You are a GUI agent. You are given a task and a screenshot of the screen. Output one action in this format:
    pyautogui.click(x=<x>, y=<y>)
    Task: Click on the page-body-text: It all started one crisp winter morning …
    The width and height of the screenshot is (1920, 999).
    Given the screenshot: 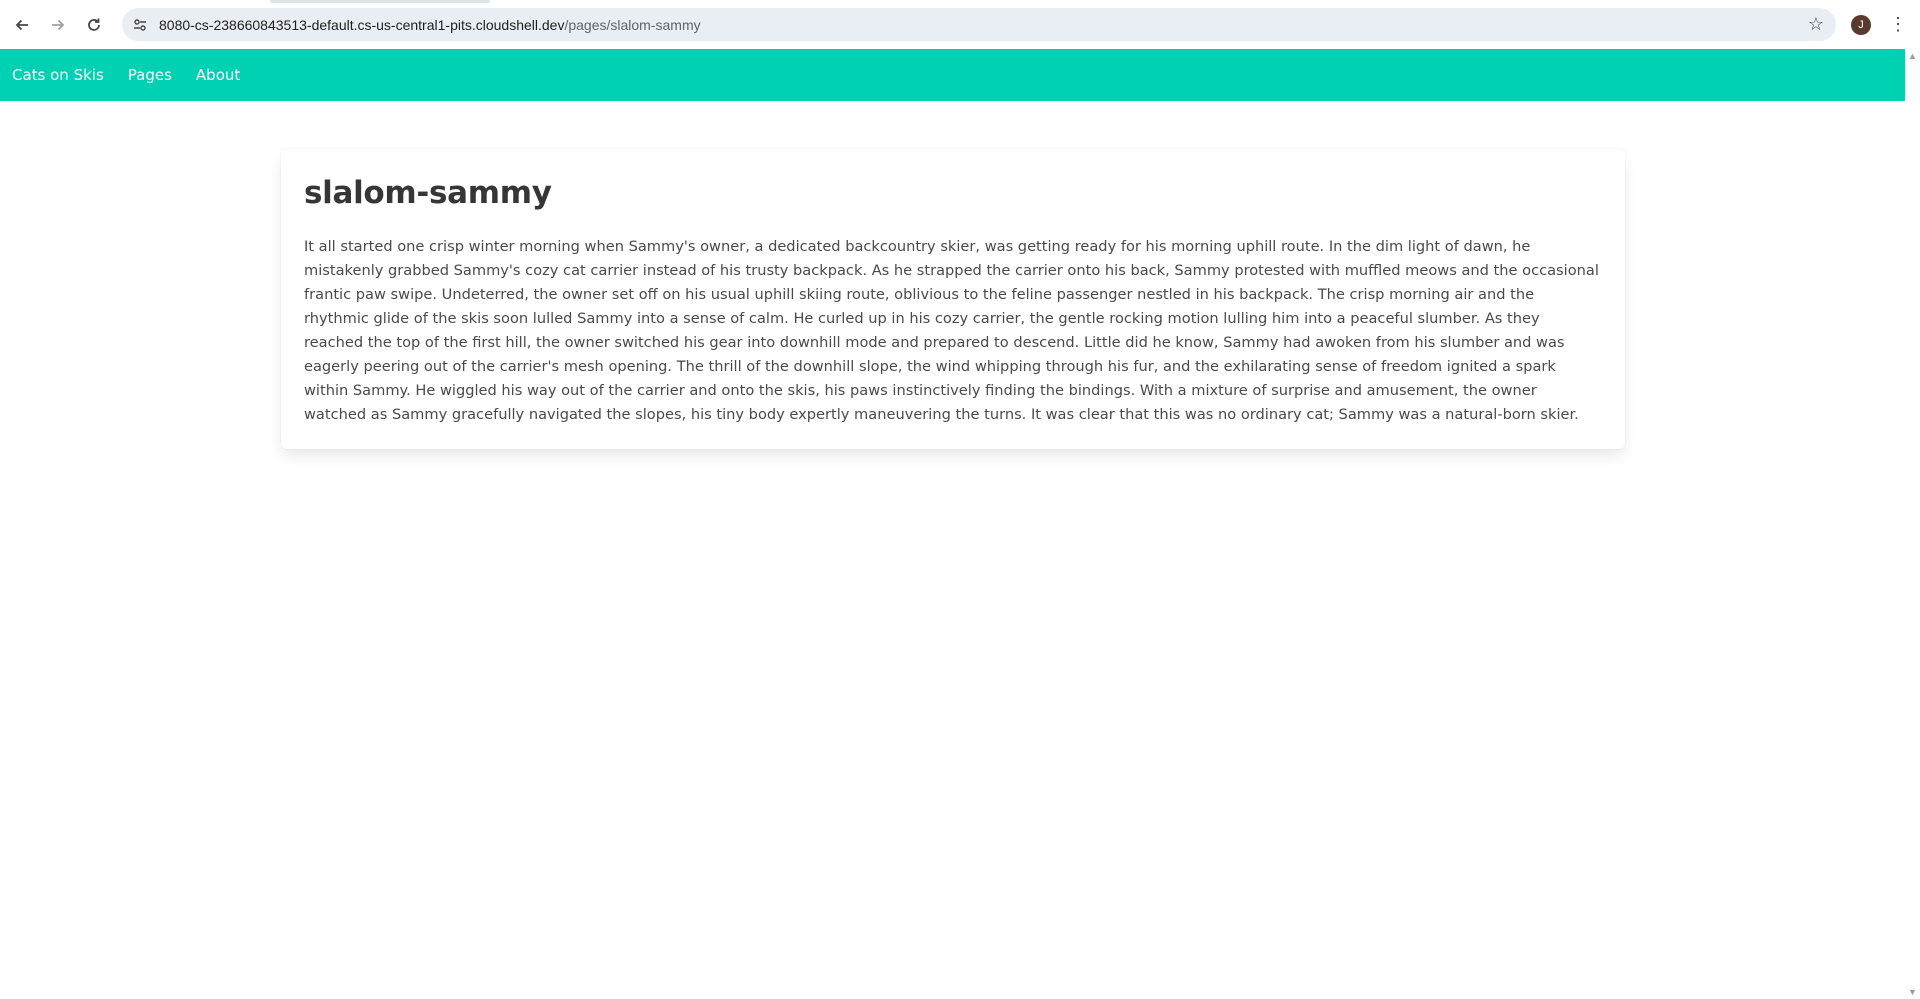 What is the action you would take?
    pyautogui.click(x=951, y=330)
    